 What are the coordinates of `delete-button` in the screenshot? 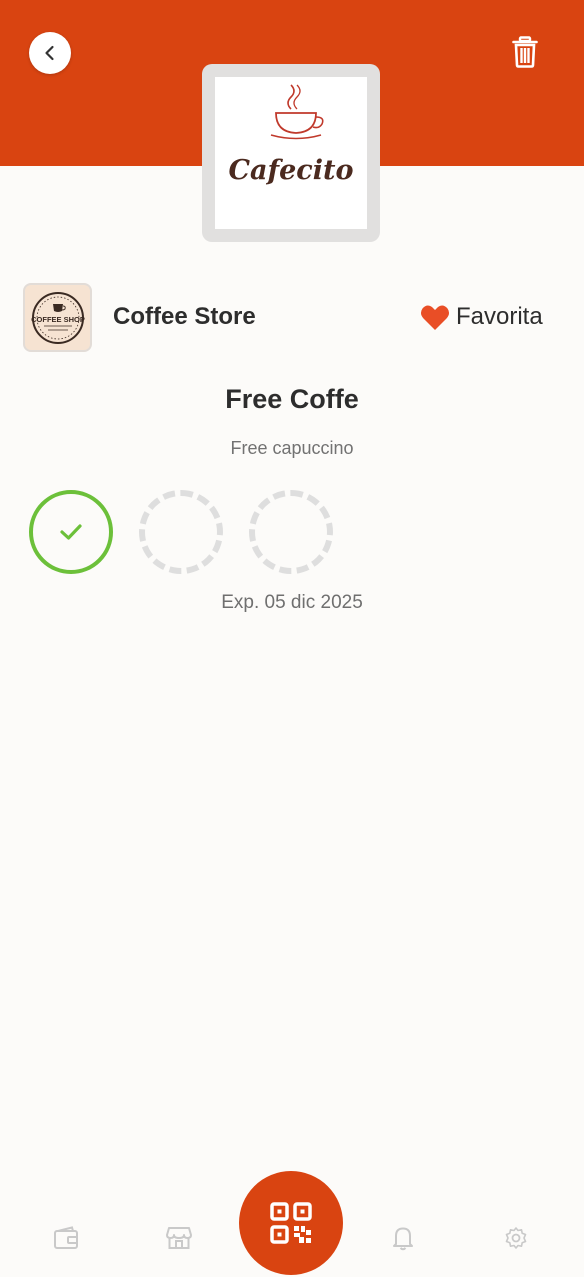 It's located at (525, 52).